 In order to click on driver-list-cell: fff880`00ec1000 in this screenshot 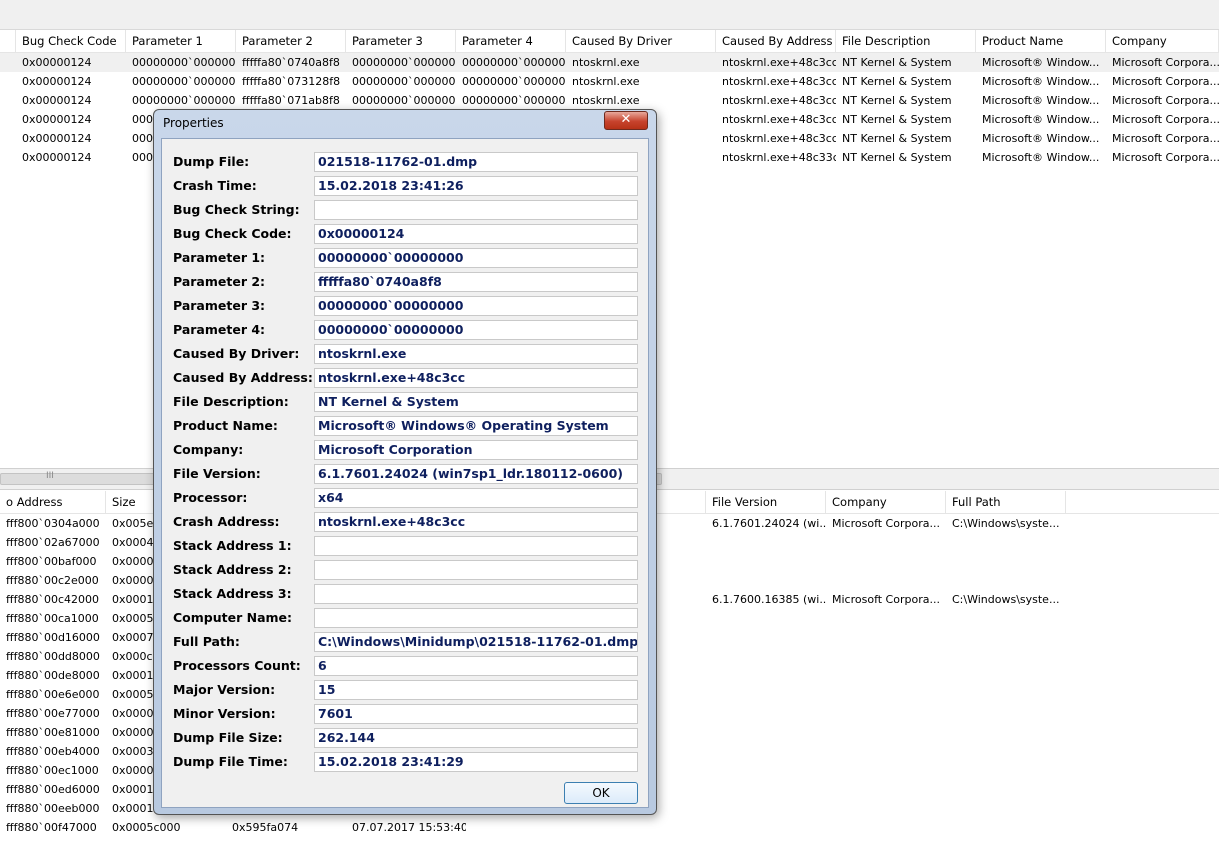, I will do `click(52, 770)`.